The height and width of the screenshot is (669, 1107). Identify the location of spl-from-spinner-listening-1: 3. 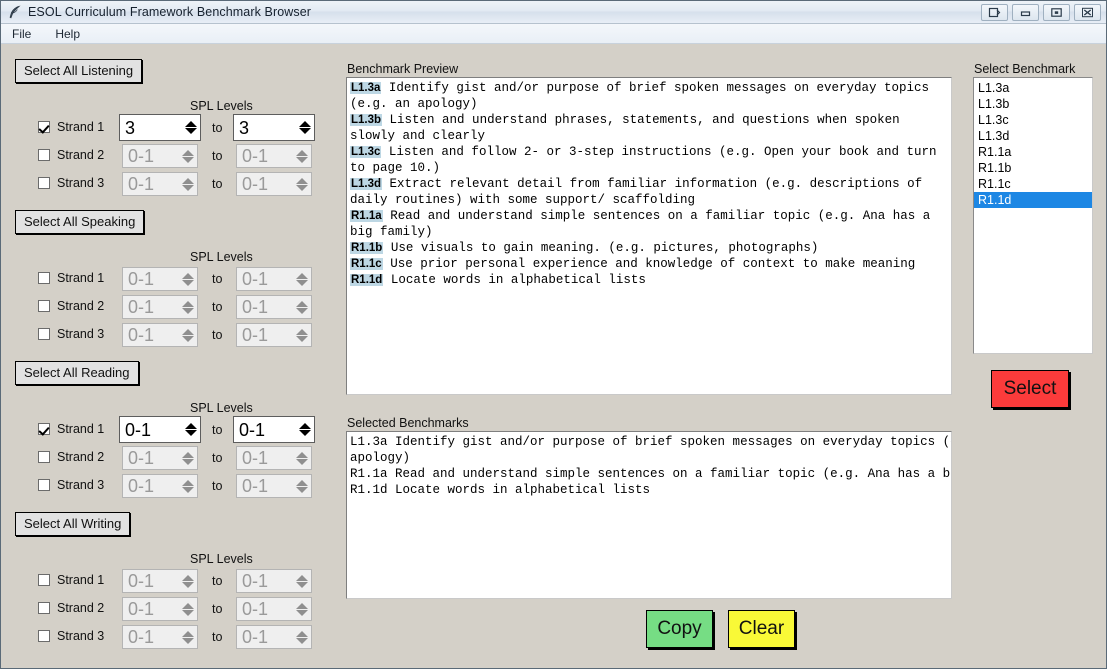
(160, 127).